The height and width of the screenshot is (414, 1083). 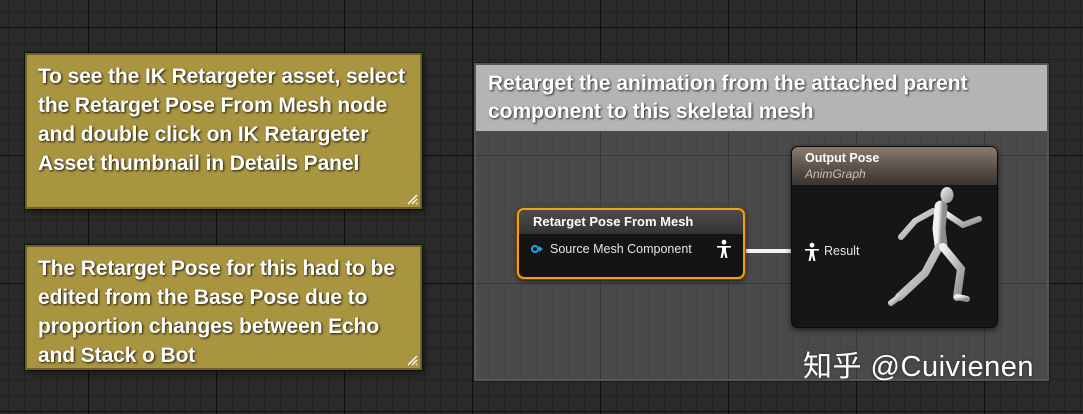 I want to click on node-title: Output Pose, so click(x=842, y=158).